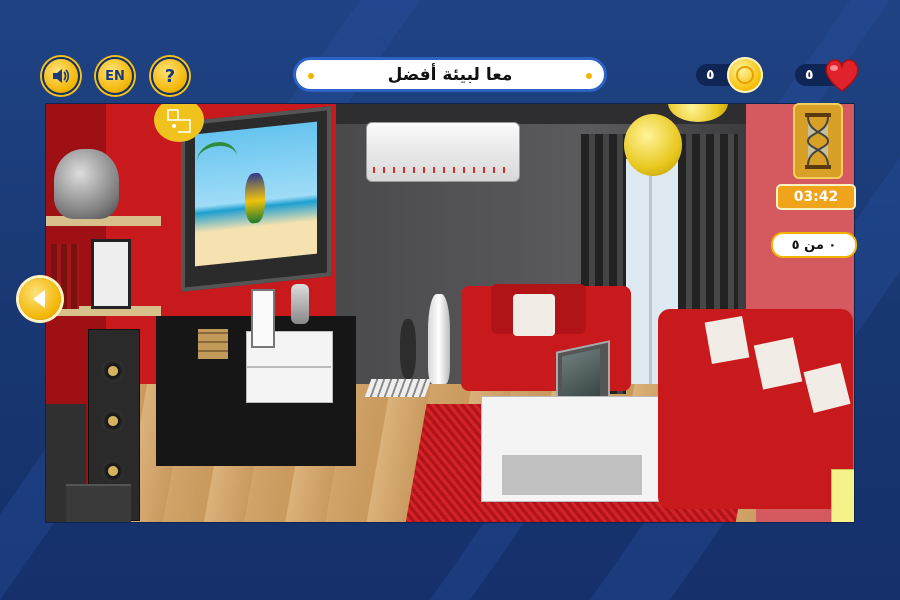  I want to click on arrow-left-icon, so click(39, 299).